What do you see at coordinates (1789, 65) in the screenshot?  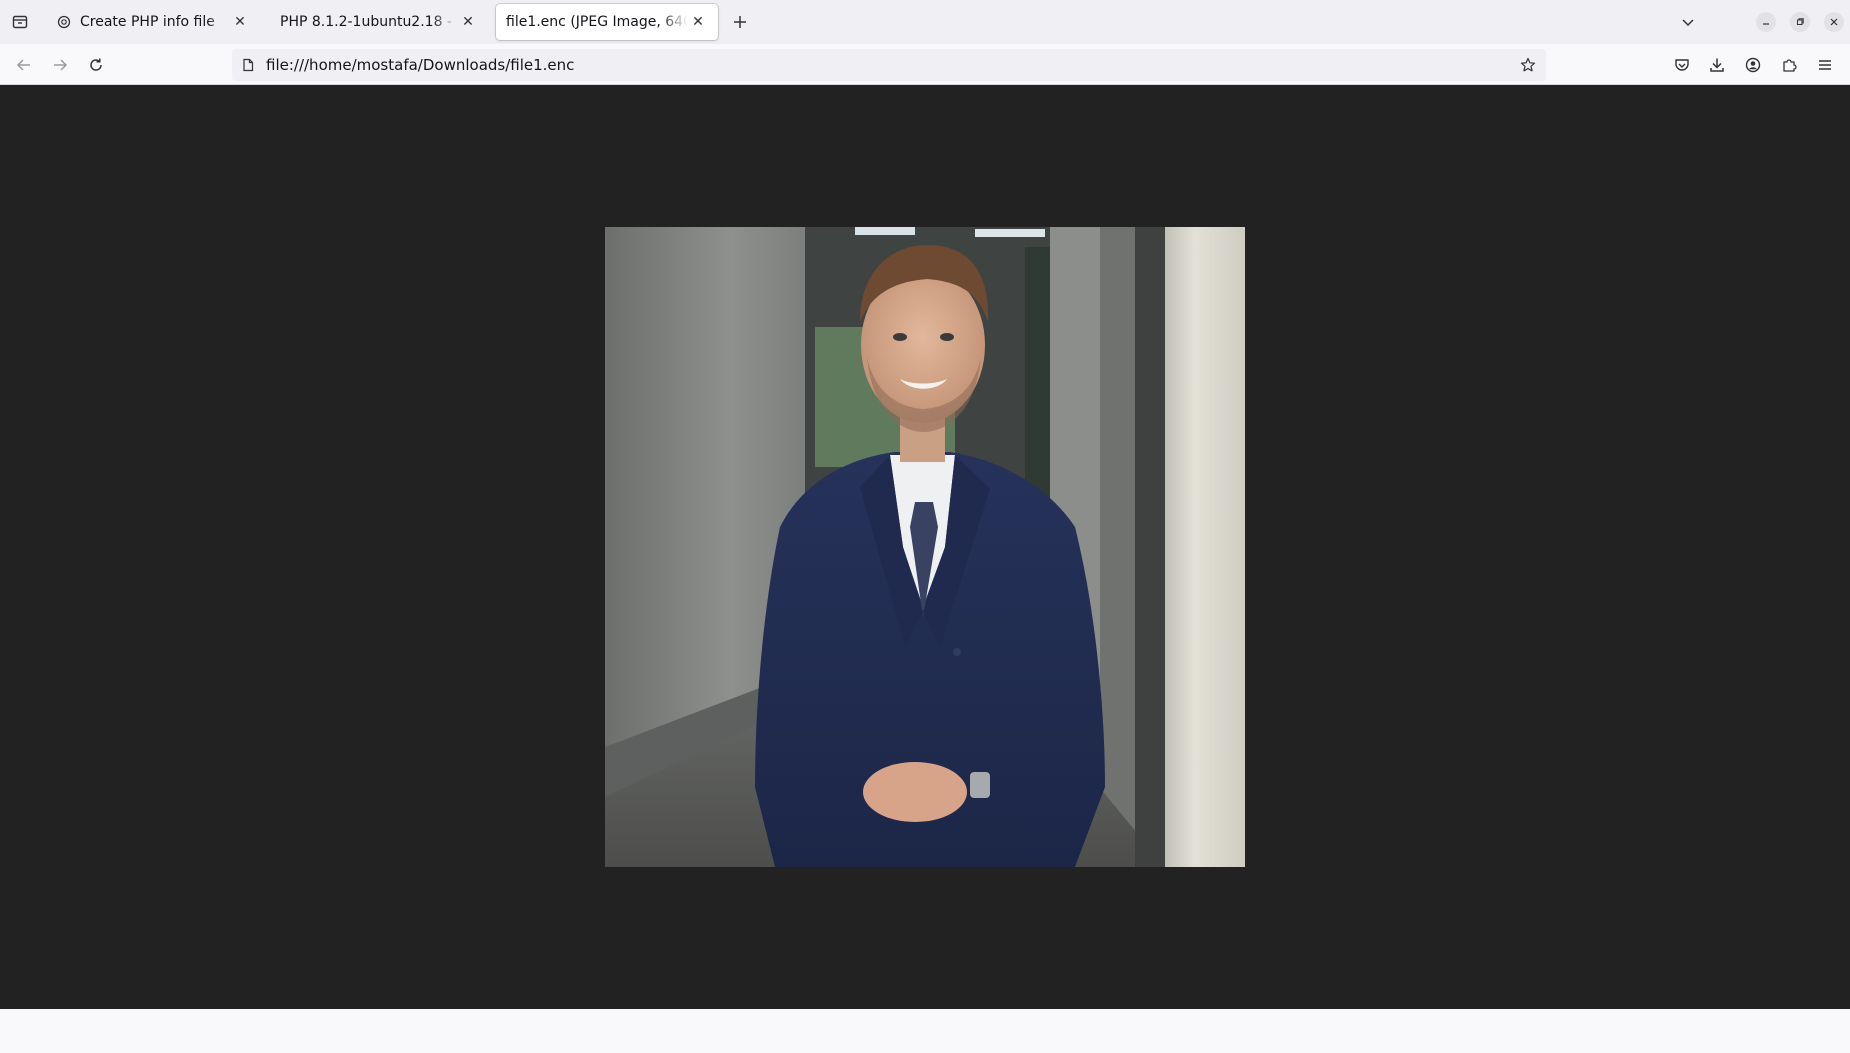 I see `puzzle-icon` at bounding box center [1789, 65].